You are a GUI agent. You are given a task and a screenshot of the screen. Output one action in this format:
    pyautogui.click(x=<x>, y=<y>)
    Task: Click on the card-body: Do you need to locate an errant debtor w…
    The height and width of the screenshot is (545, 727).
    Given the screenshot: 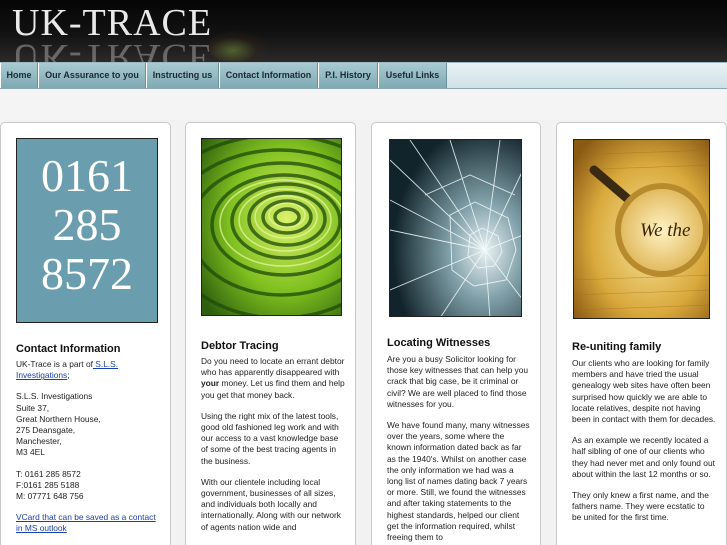 What is the action you would take?
    pyautogui.click(x=273, y=444)
    